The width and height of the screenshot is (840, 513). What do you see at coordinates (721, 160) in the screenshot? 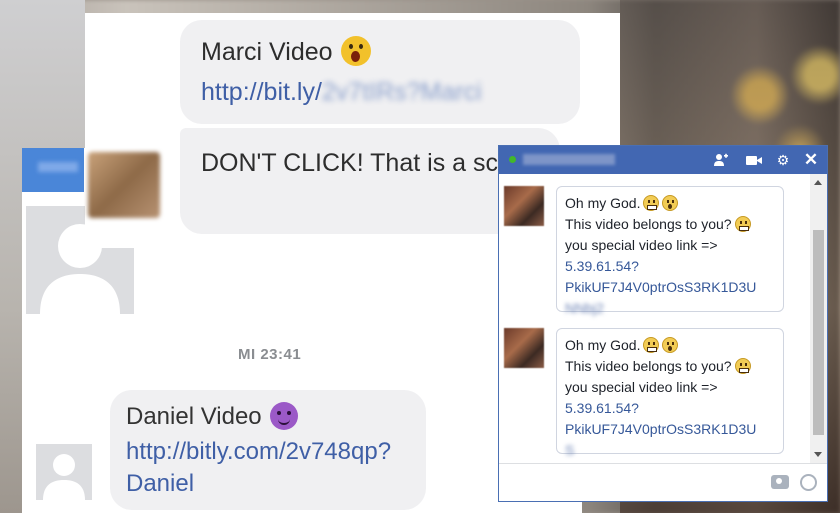
I see `add-person-icon` at bounding box center [721, 160].